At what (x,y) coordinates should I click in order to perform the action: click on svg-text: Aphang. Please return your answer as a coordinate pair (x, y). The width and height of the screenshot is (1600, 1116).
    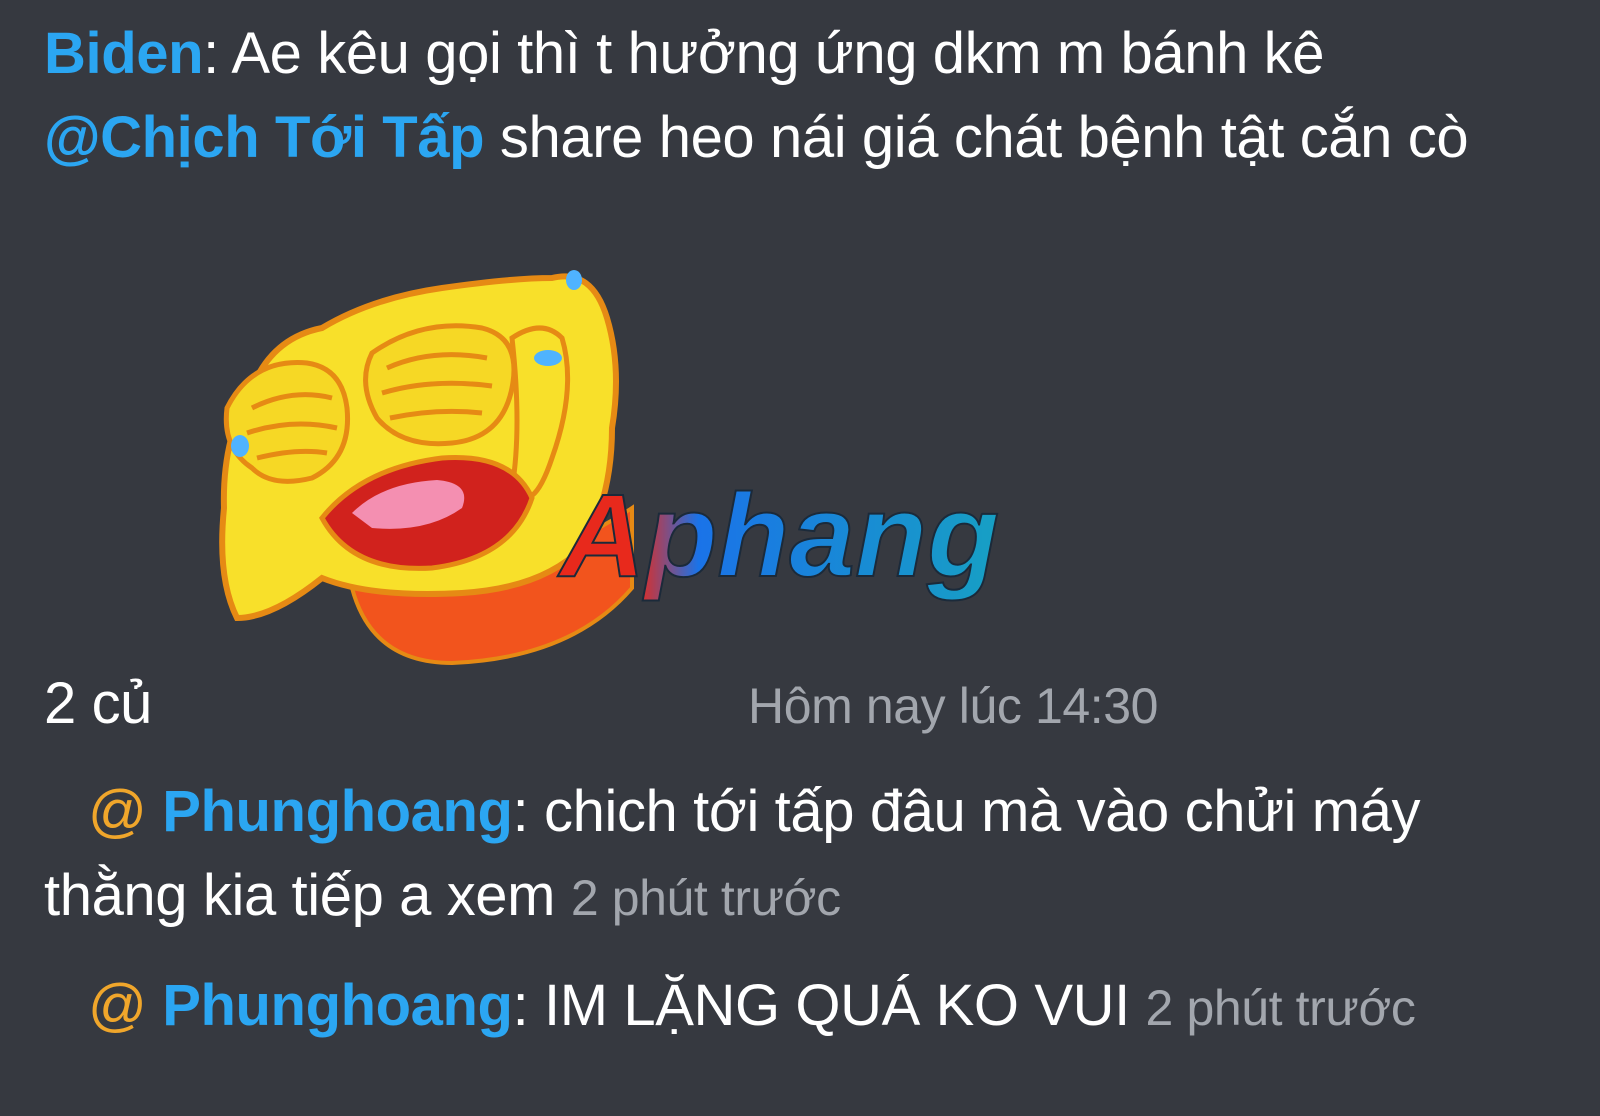
    Looking at the image, I should click on (778, 536).